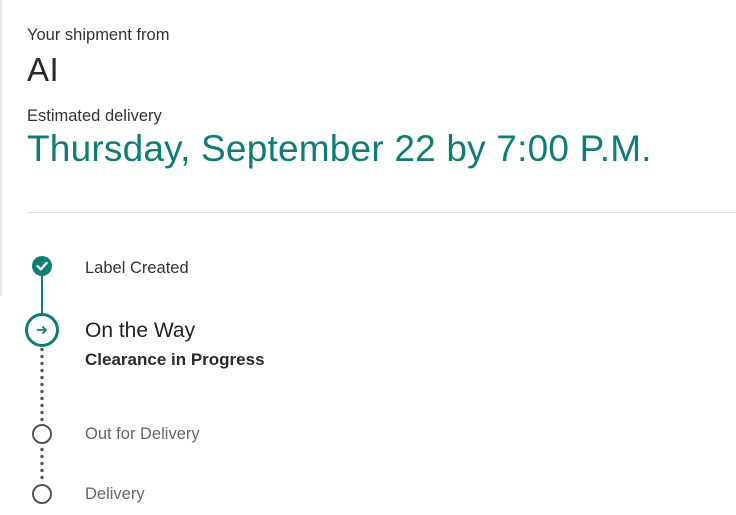 The image size is (736, 515). What do you see at coordinates (94, 116) in the screenshot?
I see `estimated-delivery-label: Estimated delivery` at bounding box center [94, 116].